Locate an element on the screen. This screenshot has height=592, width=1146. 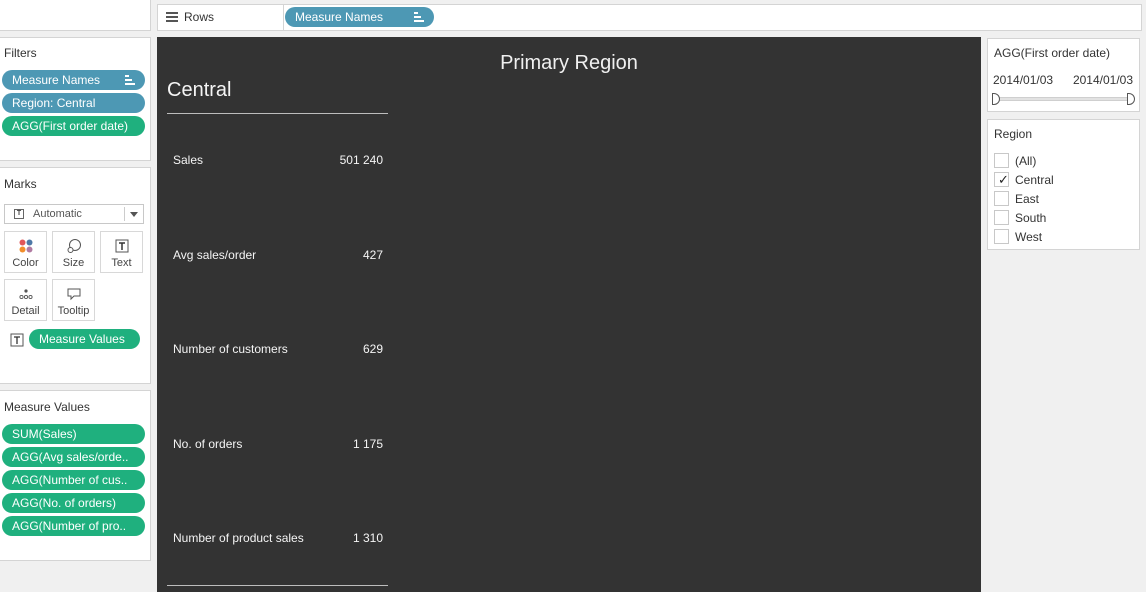
region-option-east: East is located at coordinates (1063, 200).